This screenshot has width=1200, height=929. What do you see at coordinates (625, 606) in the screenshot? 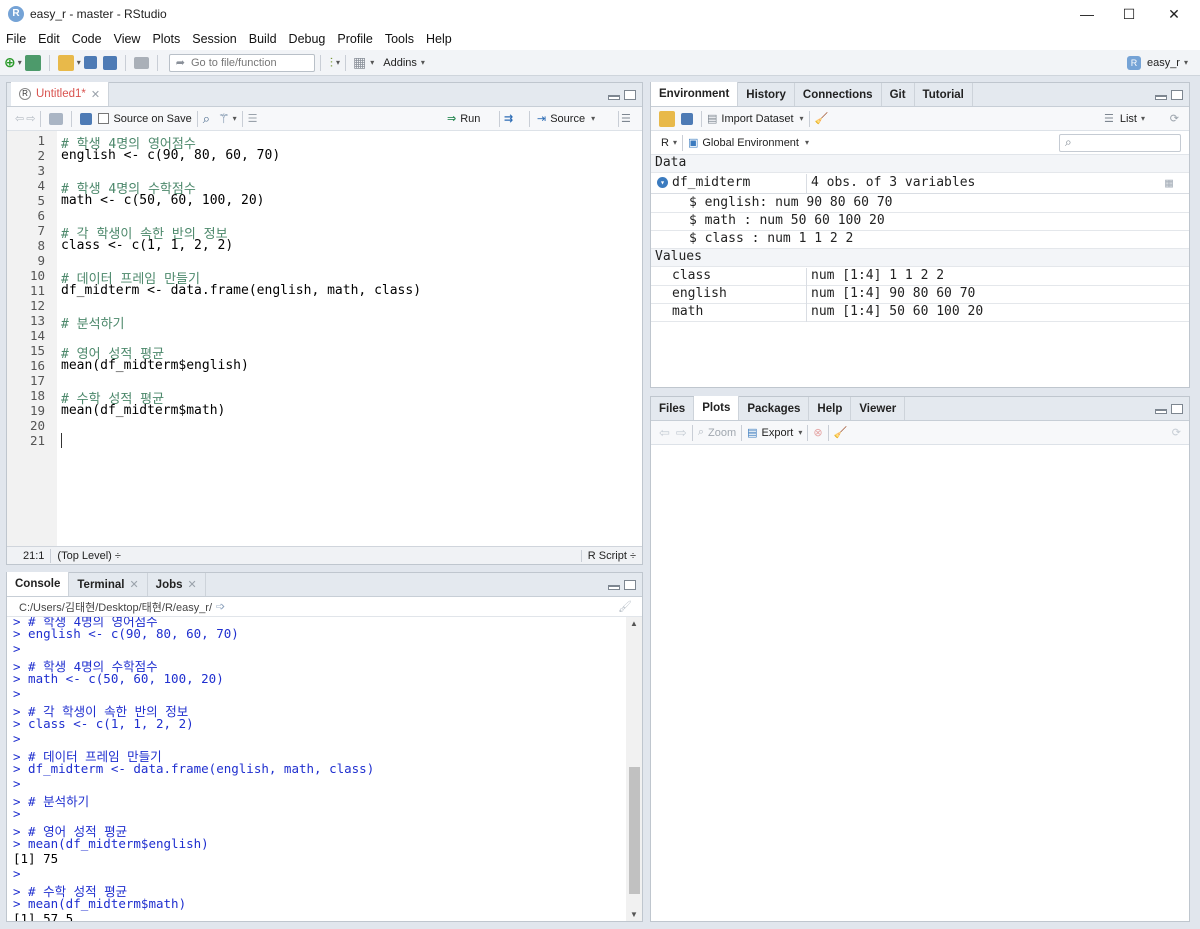
I see `clear-console-icon: 🖌` at bounding box center [625, 606].